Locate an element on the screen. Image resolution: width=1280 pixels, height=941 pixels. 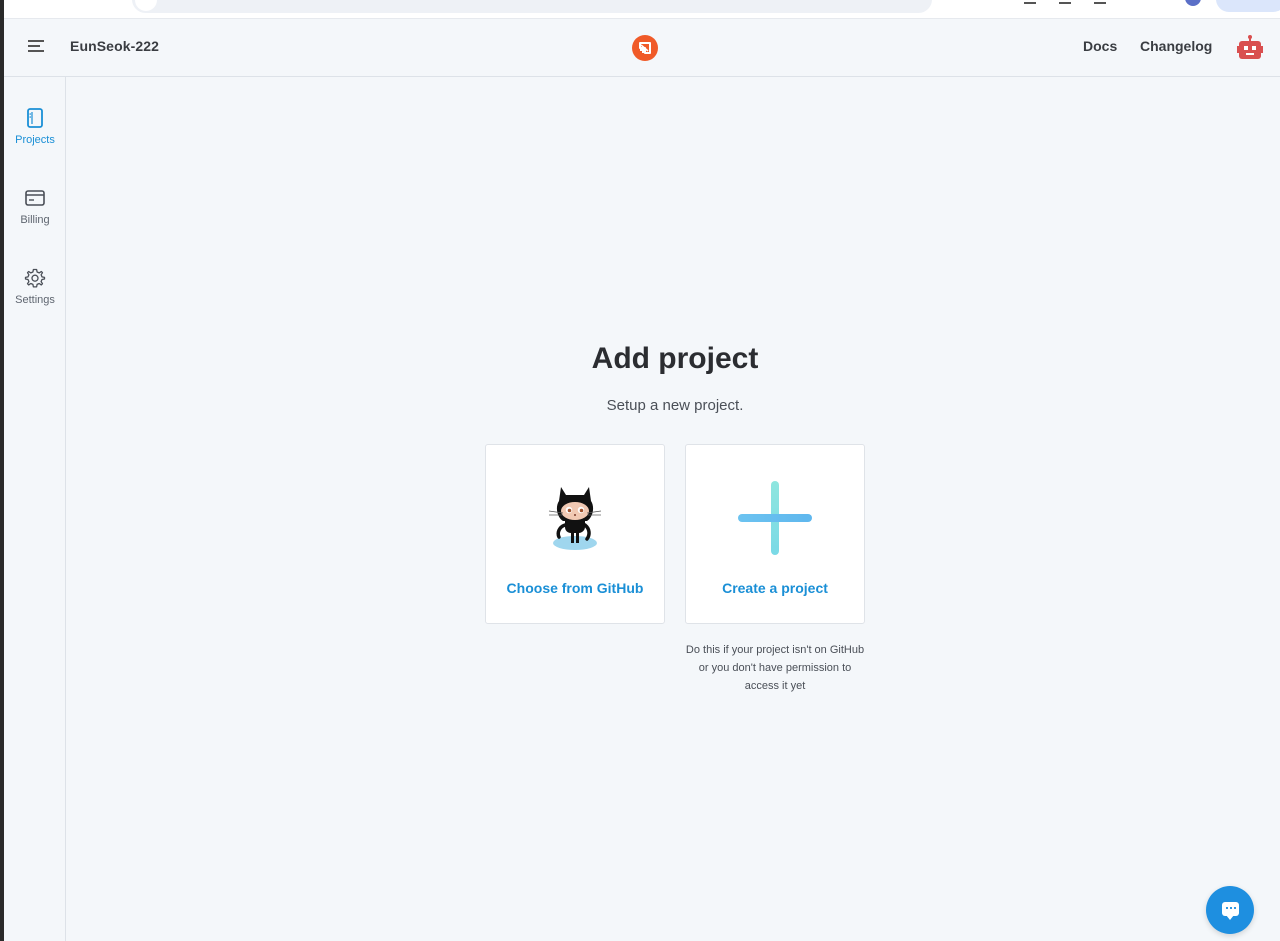
chat-dots is located at coordinates (1230, 908).